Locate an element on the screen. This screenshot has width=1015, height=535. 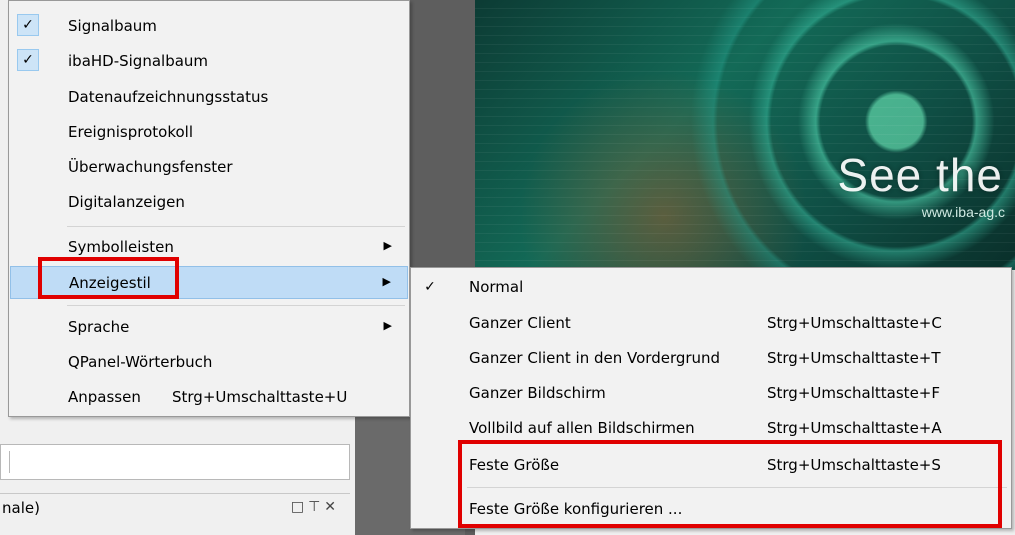
menu-item-label: Ereignisprotokoll is located at coordinates (130, 132).